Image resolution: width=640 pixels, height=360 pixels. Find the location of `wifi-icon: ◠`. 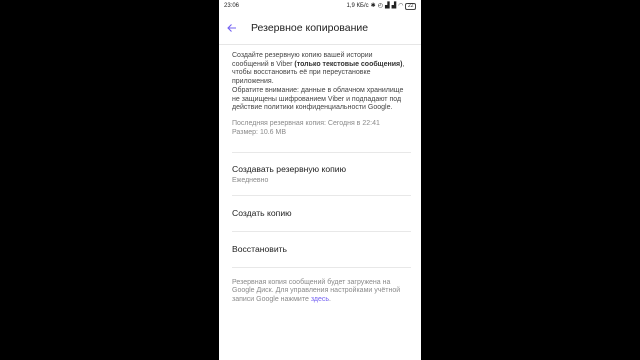

wifi-icon: ◠ is located at coordinates (401, 6).